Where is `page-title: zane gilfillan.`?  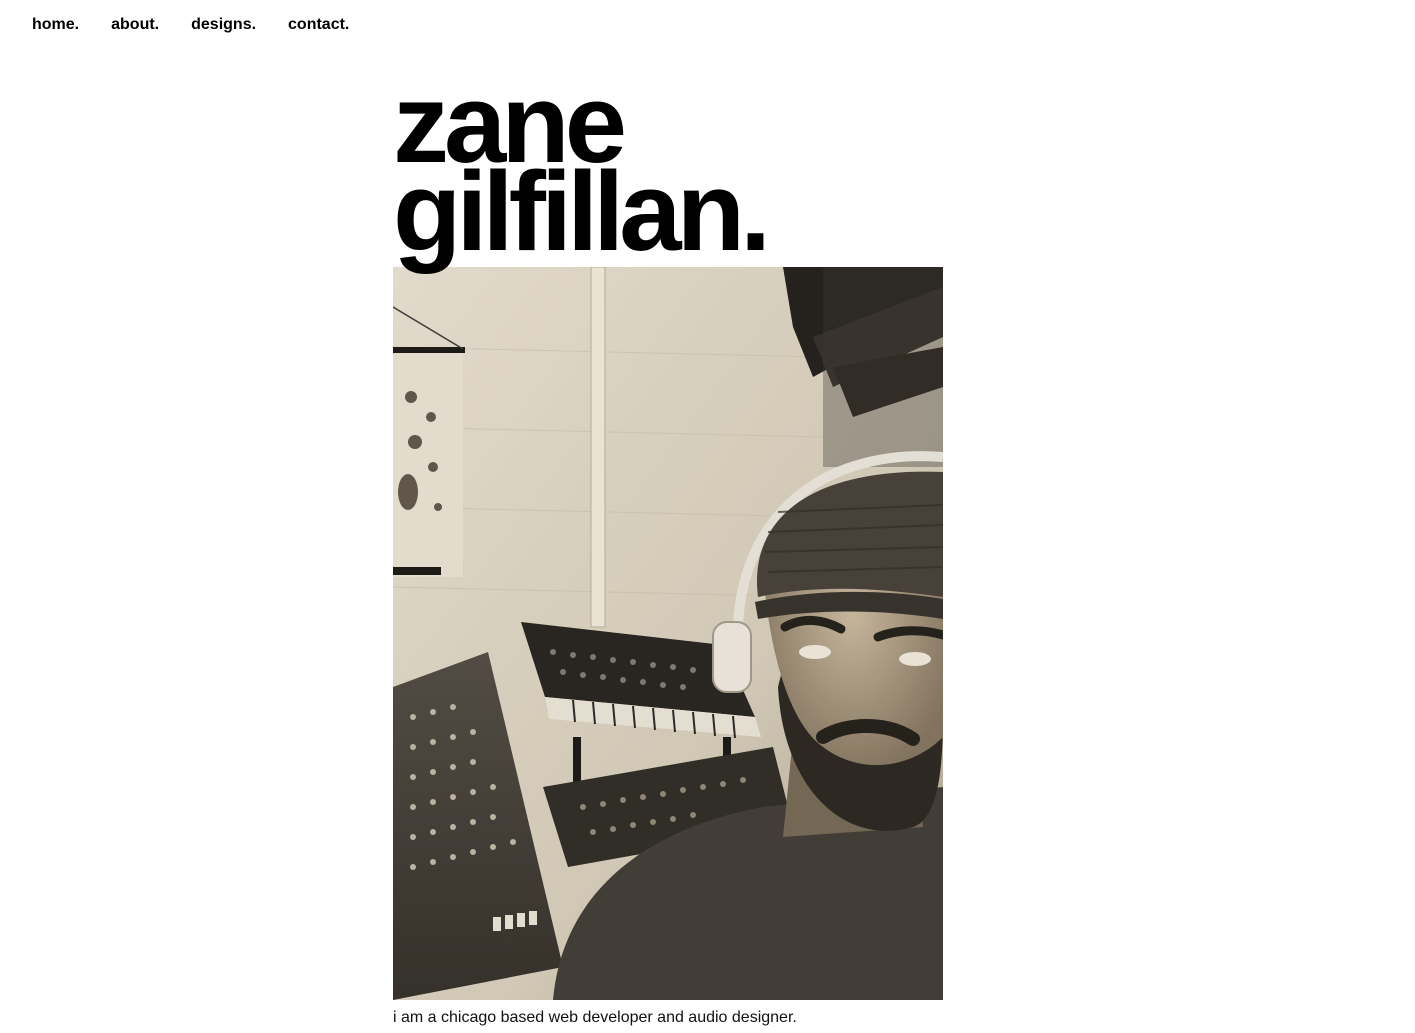
page-title: zane gilfillan. is located at coordinates (582, 171).